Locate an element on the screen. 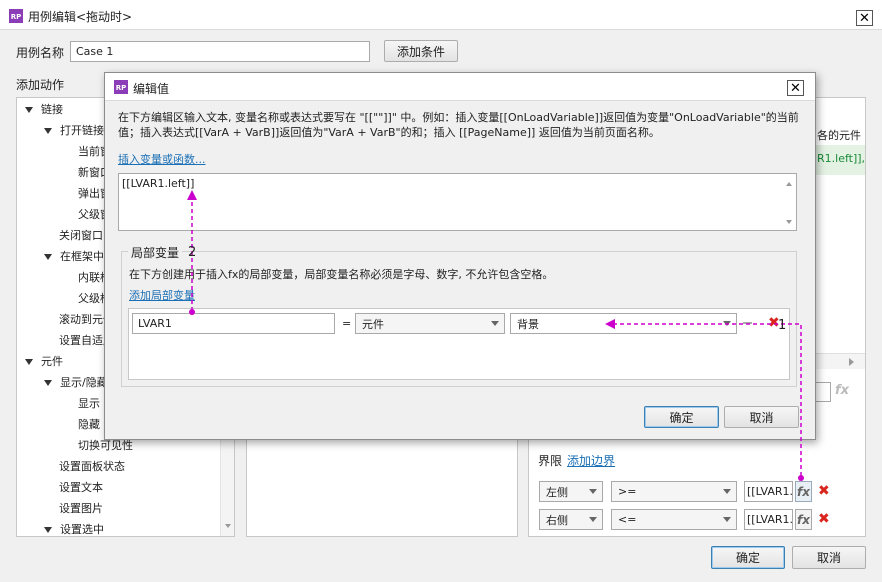 This screenshot has width=882, height=582. tree-item: 设置面板状态 is located at coordinates (71, 466).